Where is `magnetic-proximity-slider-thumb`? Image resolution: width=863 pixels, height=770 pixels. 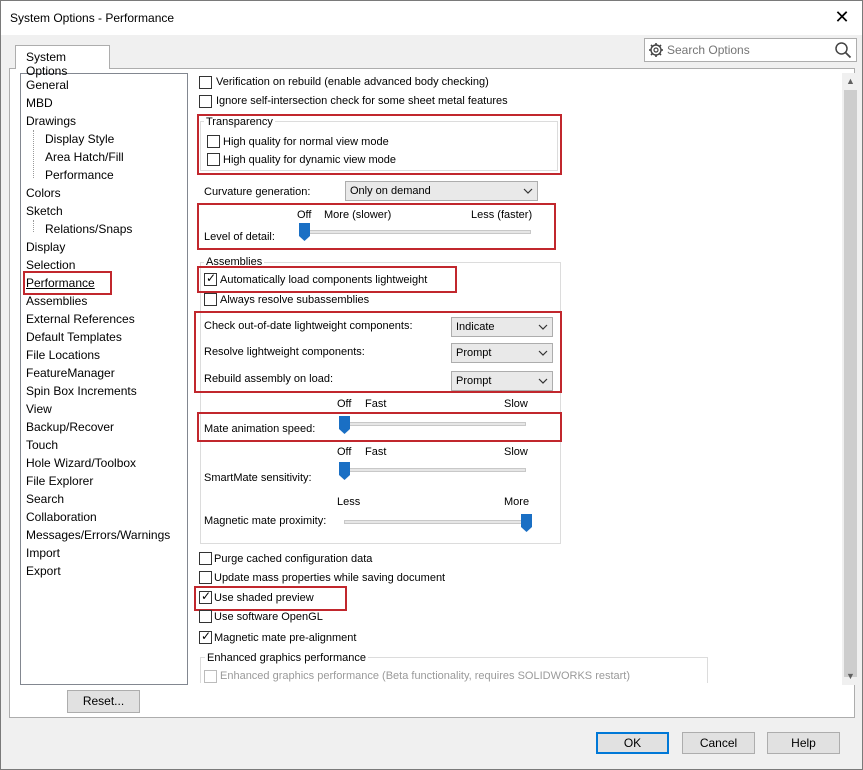 magnetic-proximity-slider-thumb is located at coordinates (526, 523).